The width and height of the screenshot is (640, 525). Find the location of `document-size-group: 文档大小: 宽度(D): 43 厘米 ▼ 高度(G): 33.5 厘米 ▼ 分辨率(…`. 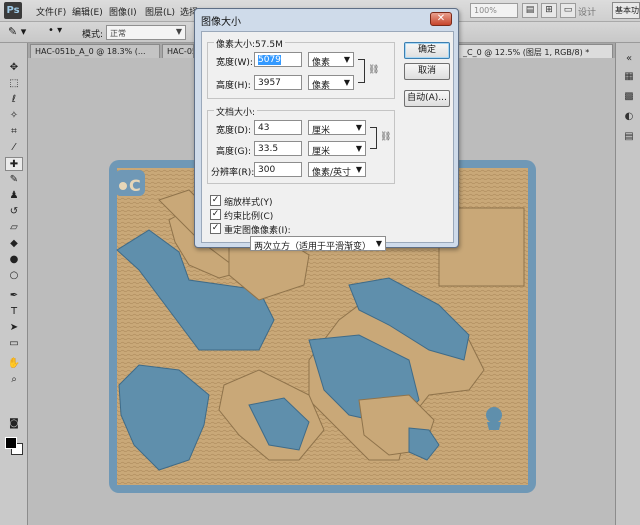

document-size-group: 文档大小: 宽度(D): 43 厘米 ▼ 高度(G): 33.5 厘米 ▼ 分辨率(… is located at coordinates (301, 144).